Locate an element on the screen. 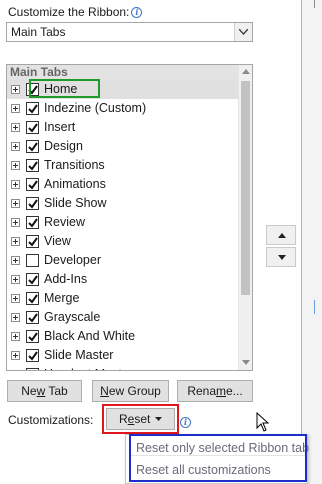 The image size is (322, 484). tree-item: Add-Ins is located at coordinates (123, 279).